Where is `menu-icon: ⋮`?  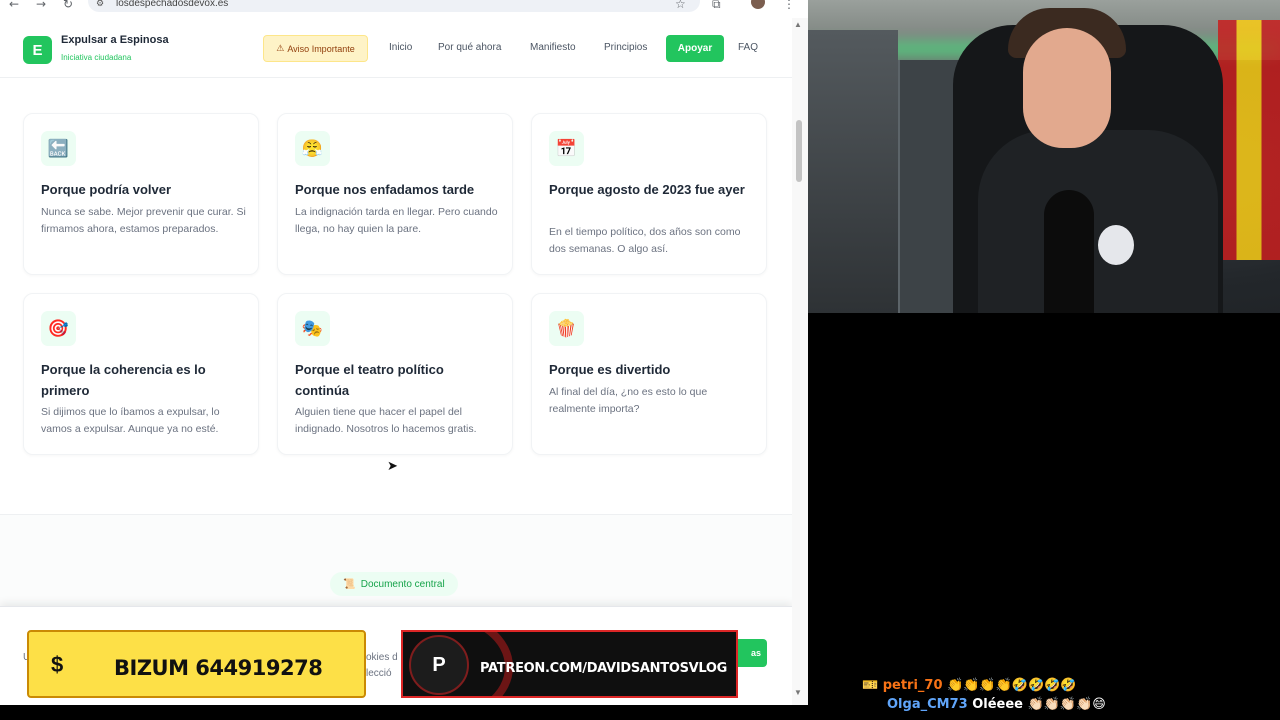 menu-icon: ⋮ is located at coordinates (789, 5).